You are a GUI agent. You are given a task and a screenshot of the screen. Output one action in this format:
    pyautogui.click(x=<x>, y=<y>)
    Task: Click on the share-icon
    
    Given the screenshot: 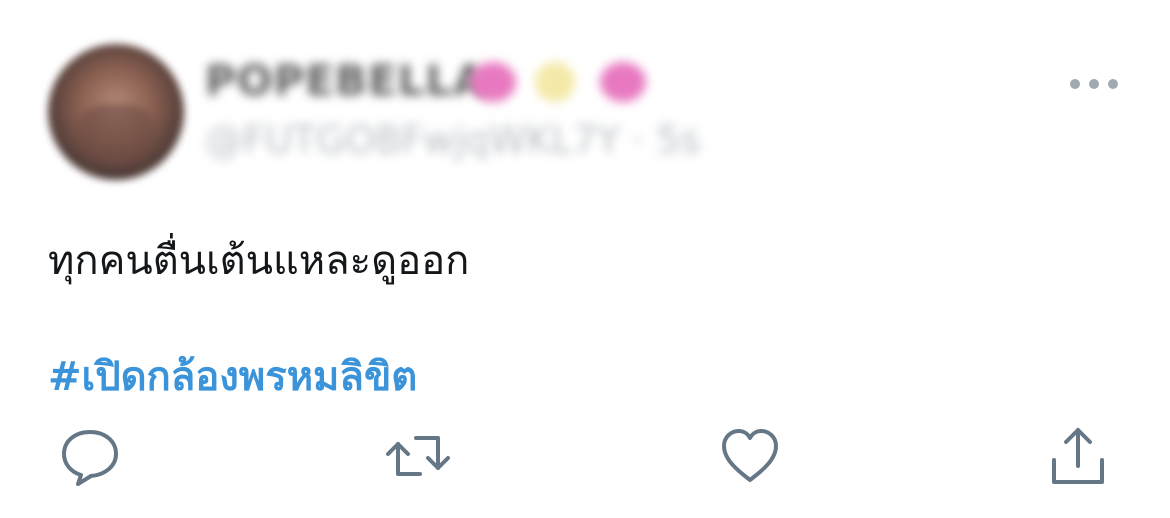 What is the action you would take?
    pyautogui.click(x=1078, y=456)
    